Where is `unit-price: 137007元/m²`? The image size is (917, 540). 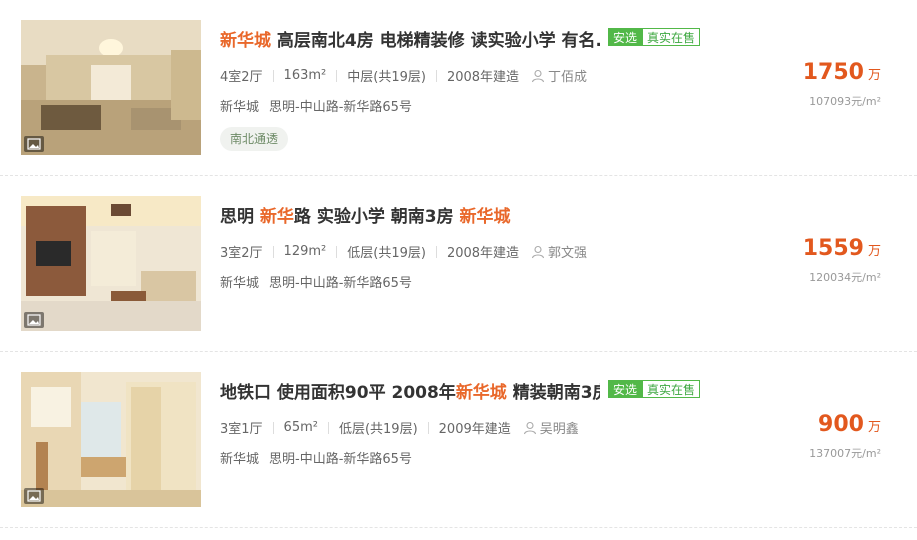 unit-price: 137007元/m² is located at coordinates (845, 453).